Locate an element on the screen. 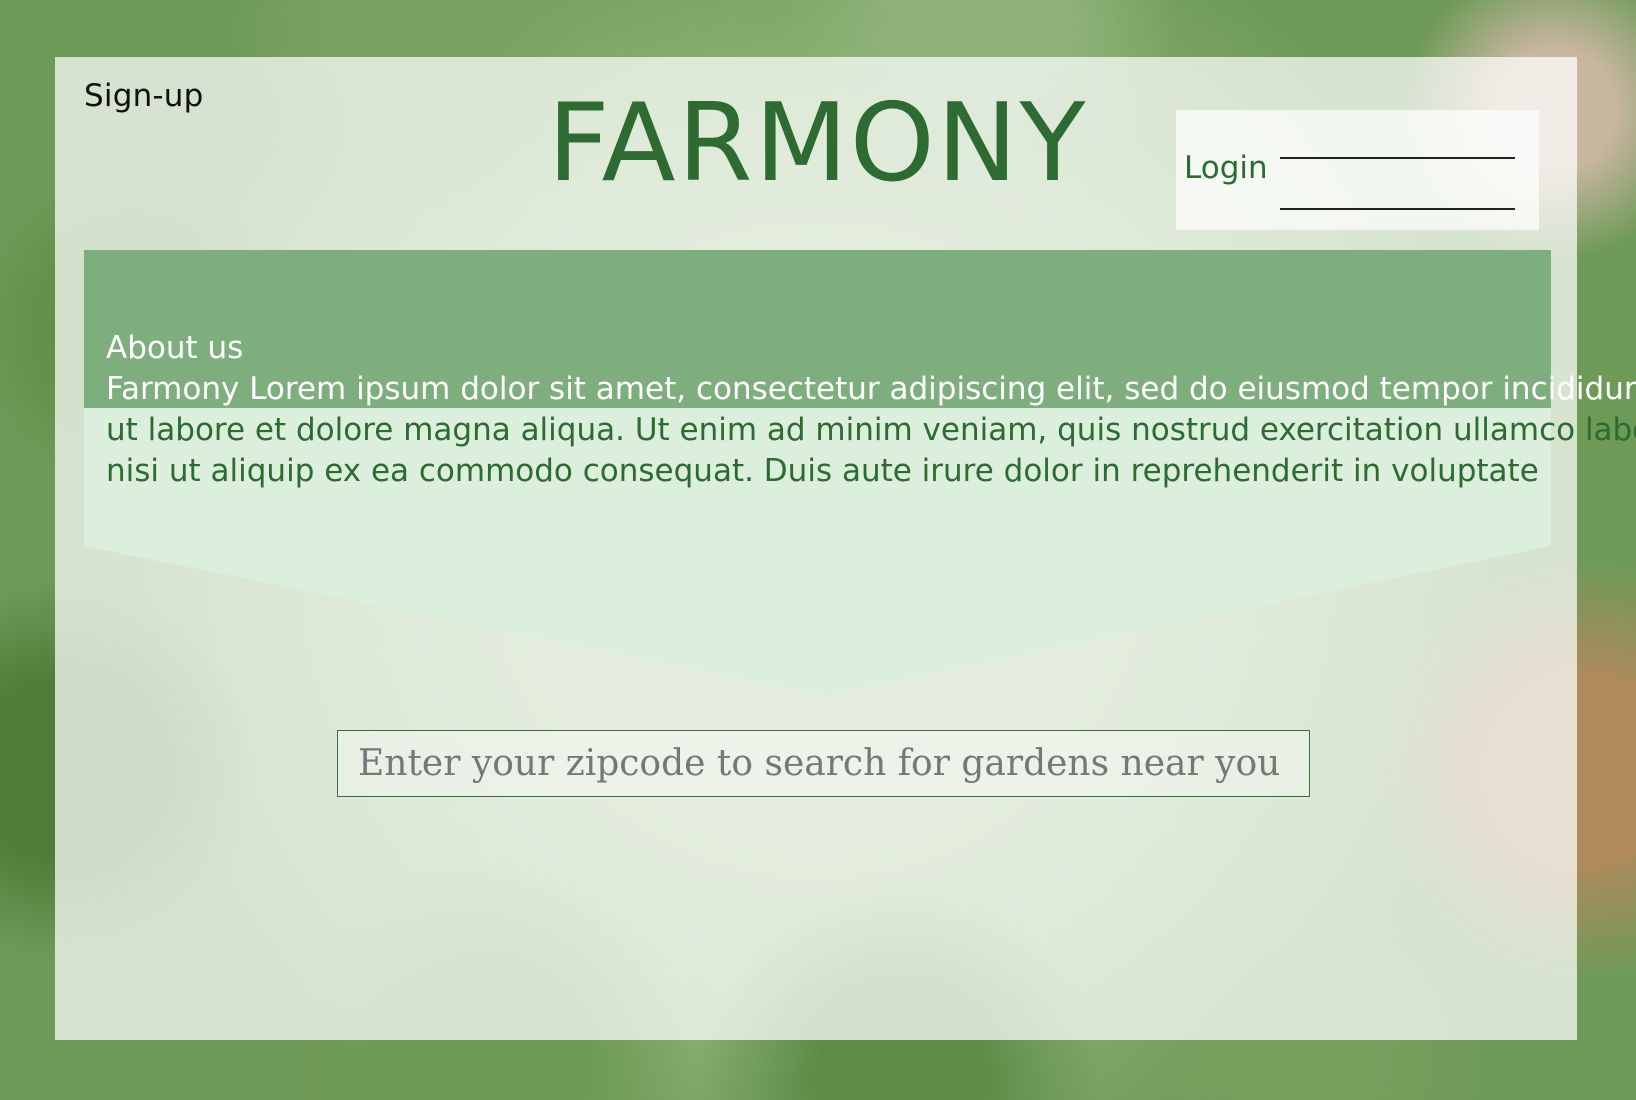  login-username-field is located at coordinates (1397, 158).